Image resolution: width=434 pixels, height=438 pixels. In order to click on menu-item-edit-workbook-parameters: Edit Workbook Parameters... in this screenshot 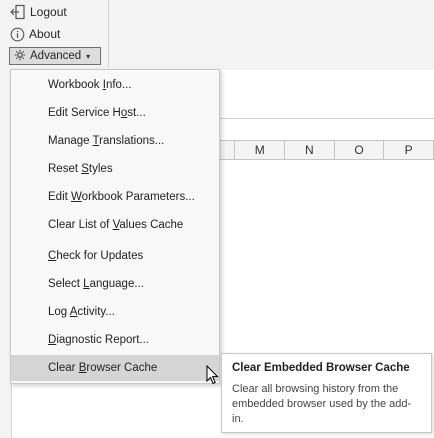, I will do `click(115, 197)`.